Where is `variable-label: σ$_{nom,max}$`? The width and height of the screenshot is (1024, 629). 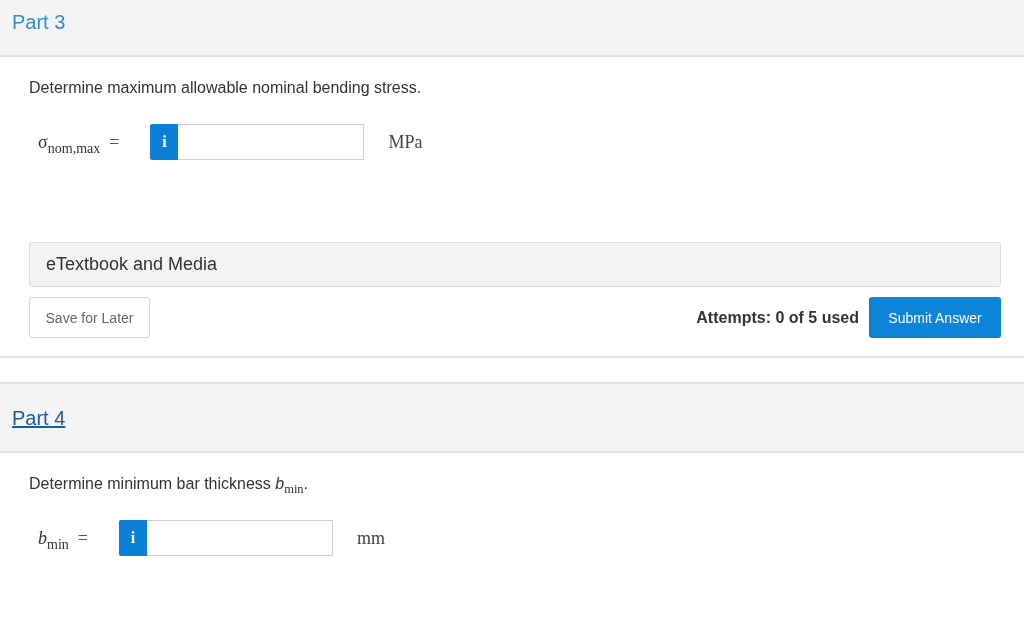
variable-label: σ$_{nom,max}$ is located at coordinates (69, 142).